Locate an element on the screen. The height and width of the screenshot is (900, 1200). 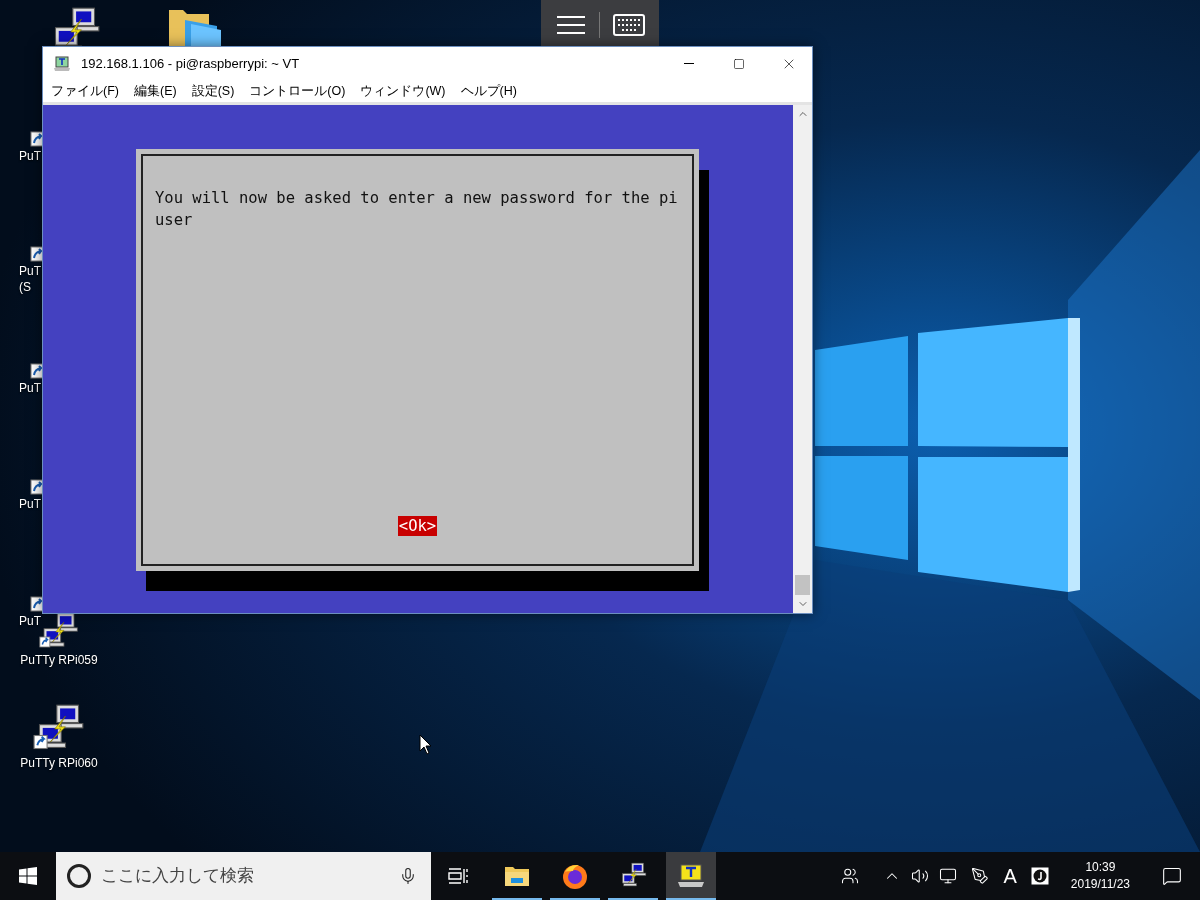
menu-item: ヘルプ(H) is located at coordinates (488, 91).